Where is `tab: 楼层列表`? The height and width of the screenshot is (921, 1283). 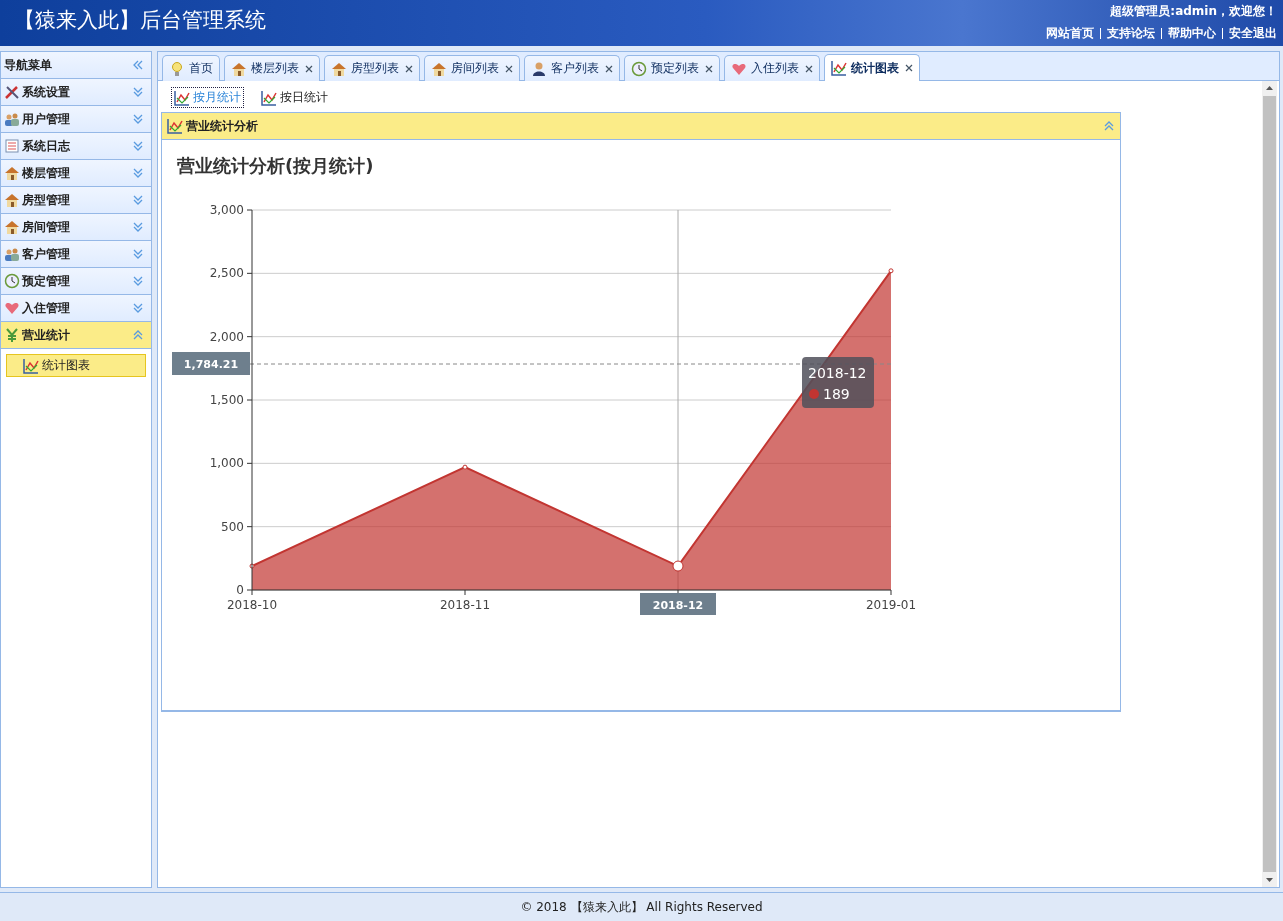
tab: 楼层列表 is located at coordinates (272, 68).